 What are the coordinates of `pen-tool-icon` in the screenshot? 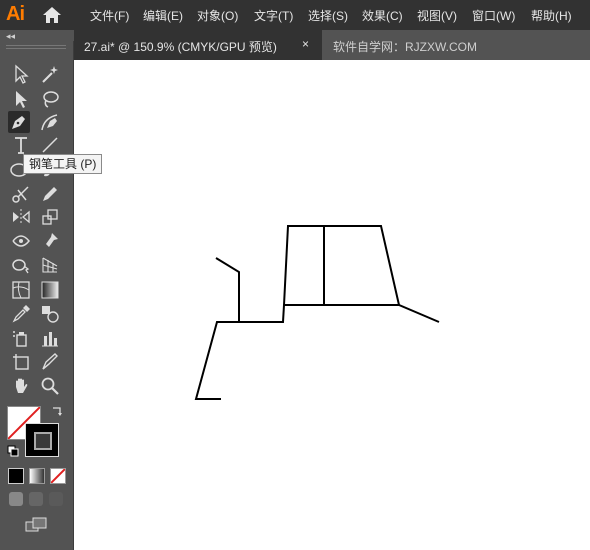 It's located at (19, 122).